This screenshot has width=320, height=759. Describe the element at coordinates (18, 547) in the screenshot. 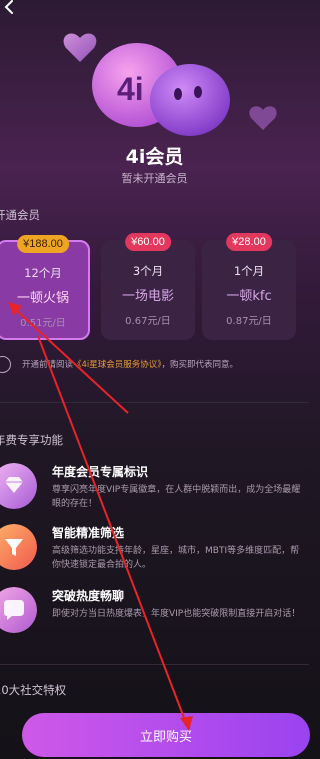

I see `filter-icon` at that location.